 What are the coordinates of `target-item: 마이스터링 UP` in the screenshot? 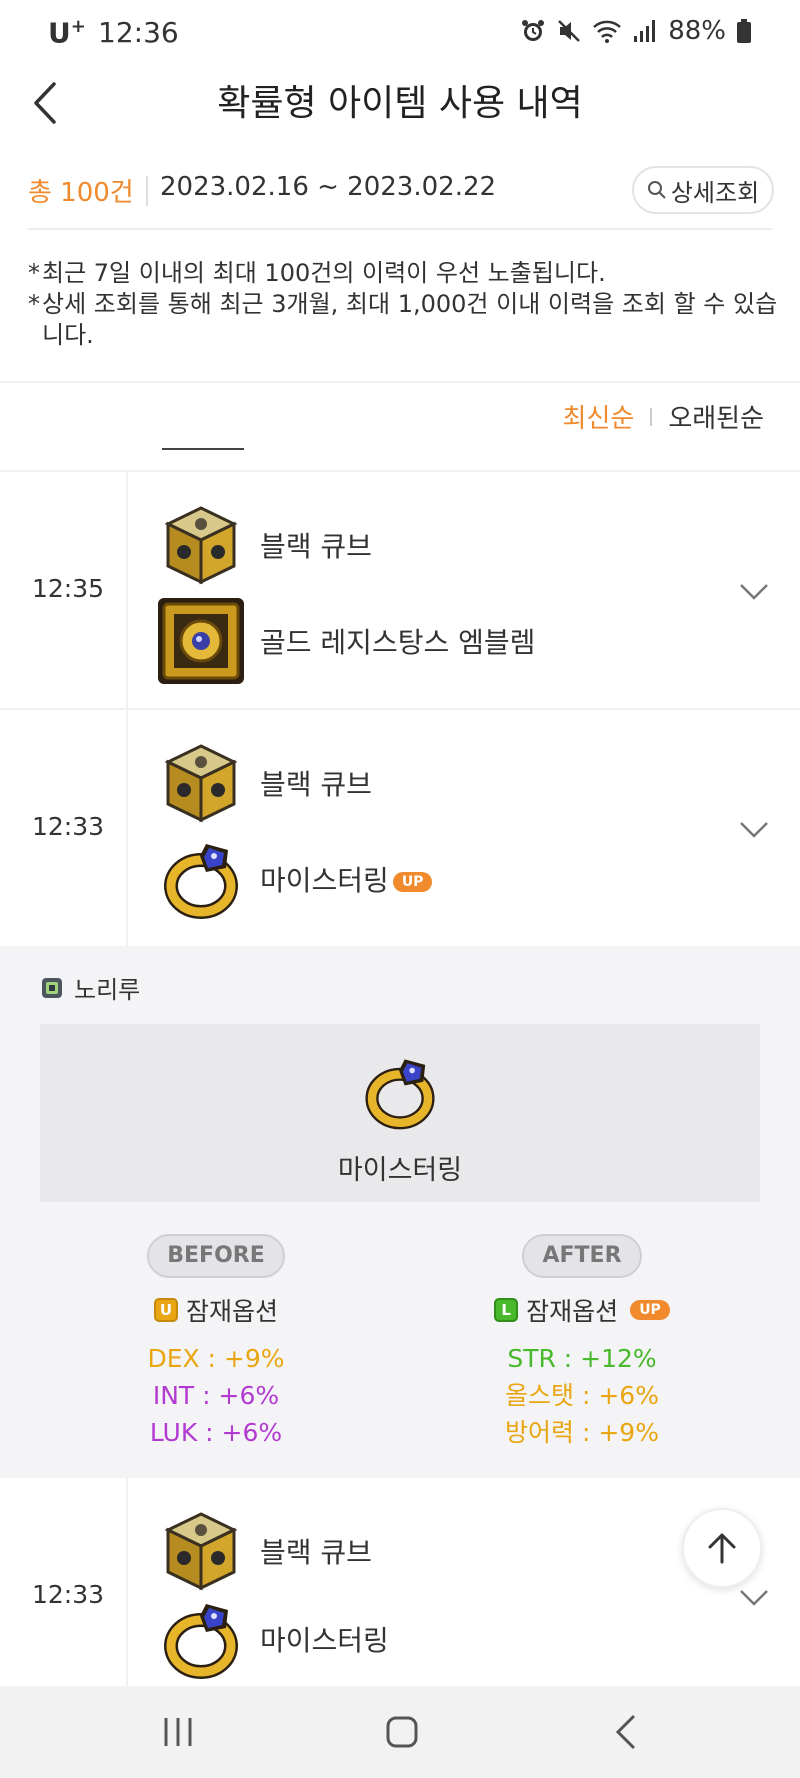 It's located at (294, 879).